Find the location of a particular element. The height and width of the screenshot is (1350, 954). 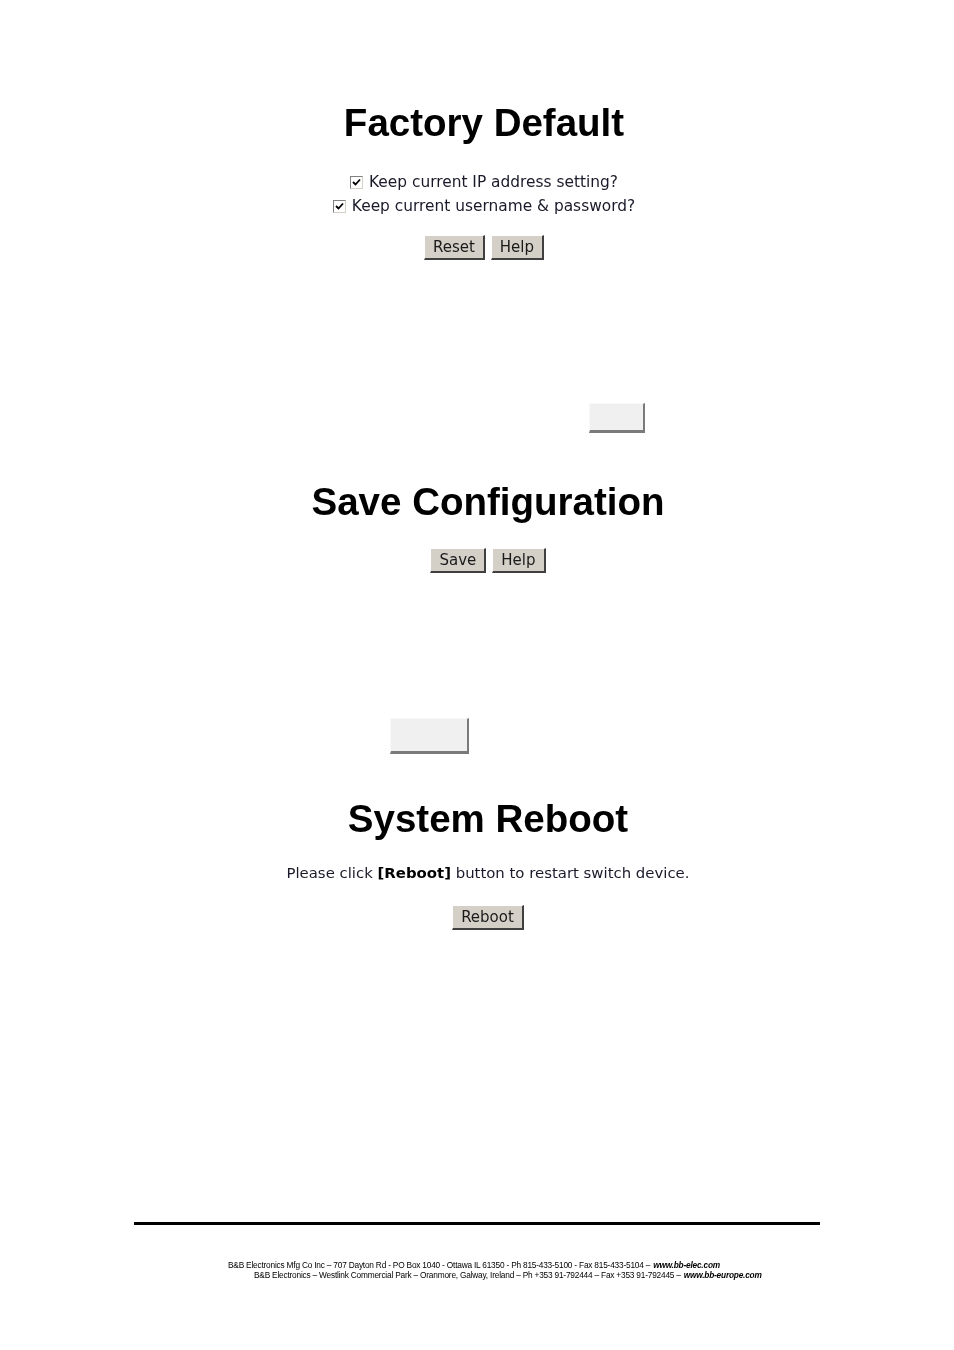

action-button: Reboot is located at coordinates (488, 917).